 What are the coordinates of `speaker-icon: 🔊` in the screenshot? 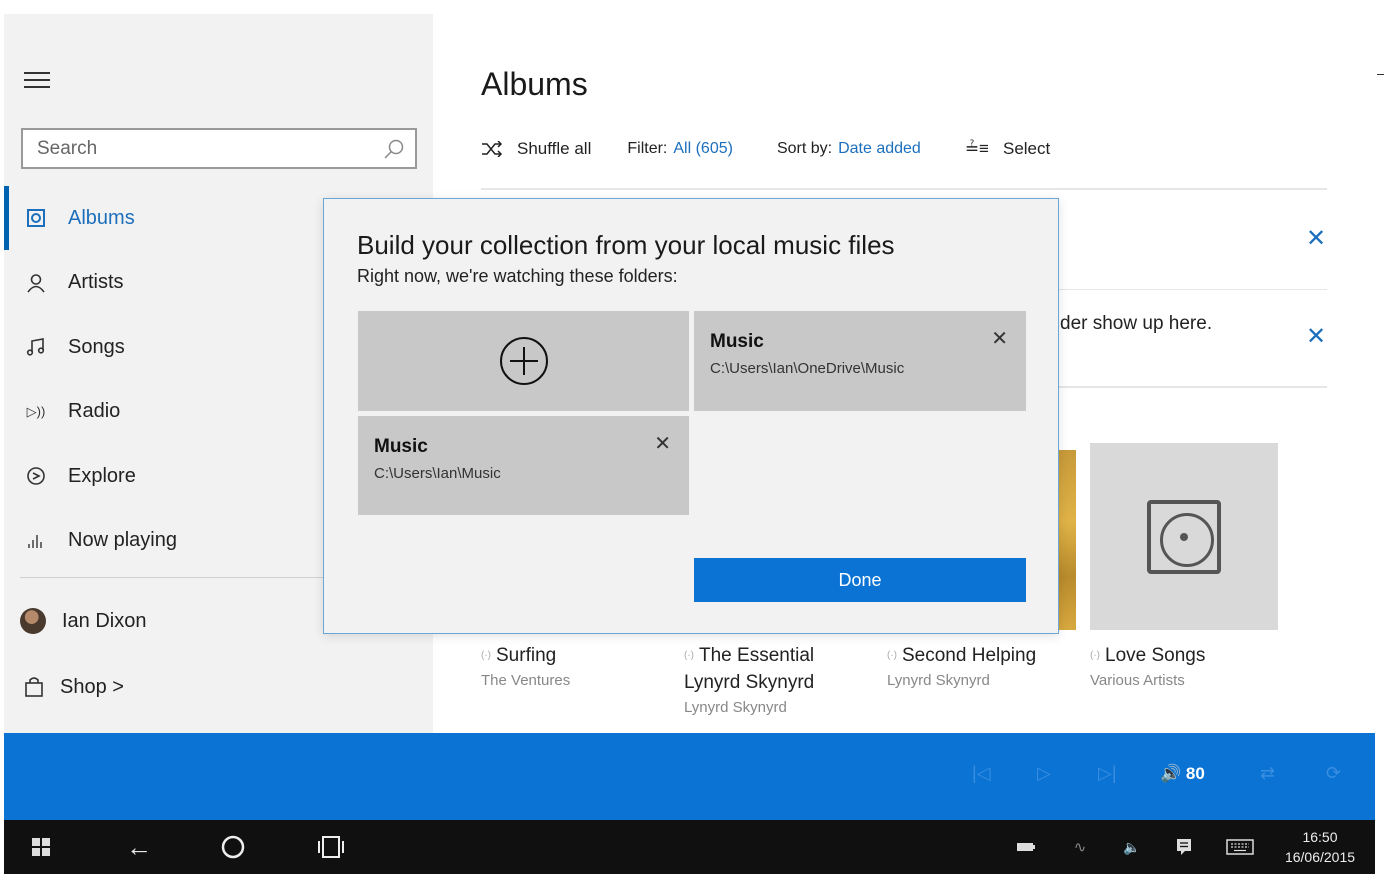 It's located at (1171, 773).